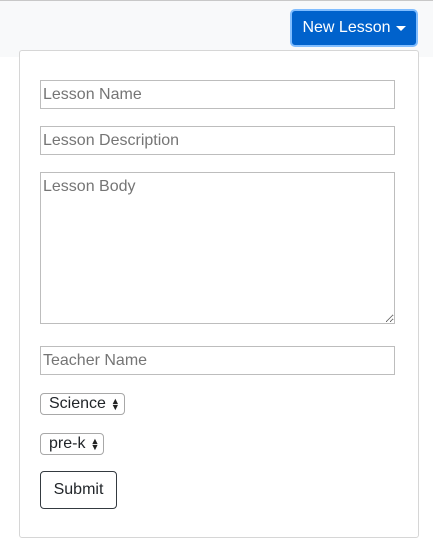 The width and height of the screenshot is (433, 554). What do you see at coordinates (217, 140) in the screenshot?
I see `lesson-description-input` at bounding box center [217, 140].